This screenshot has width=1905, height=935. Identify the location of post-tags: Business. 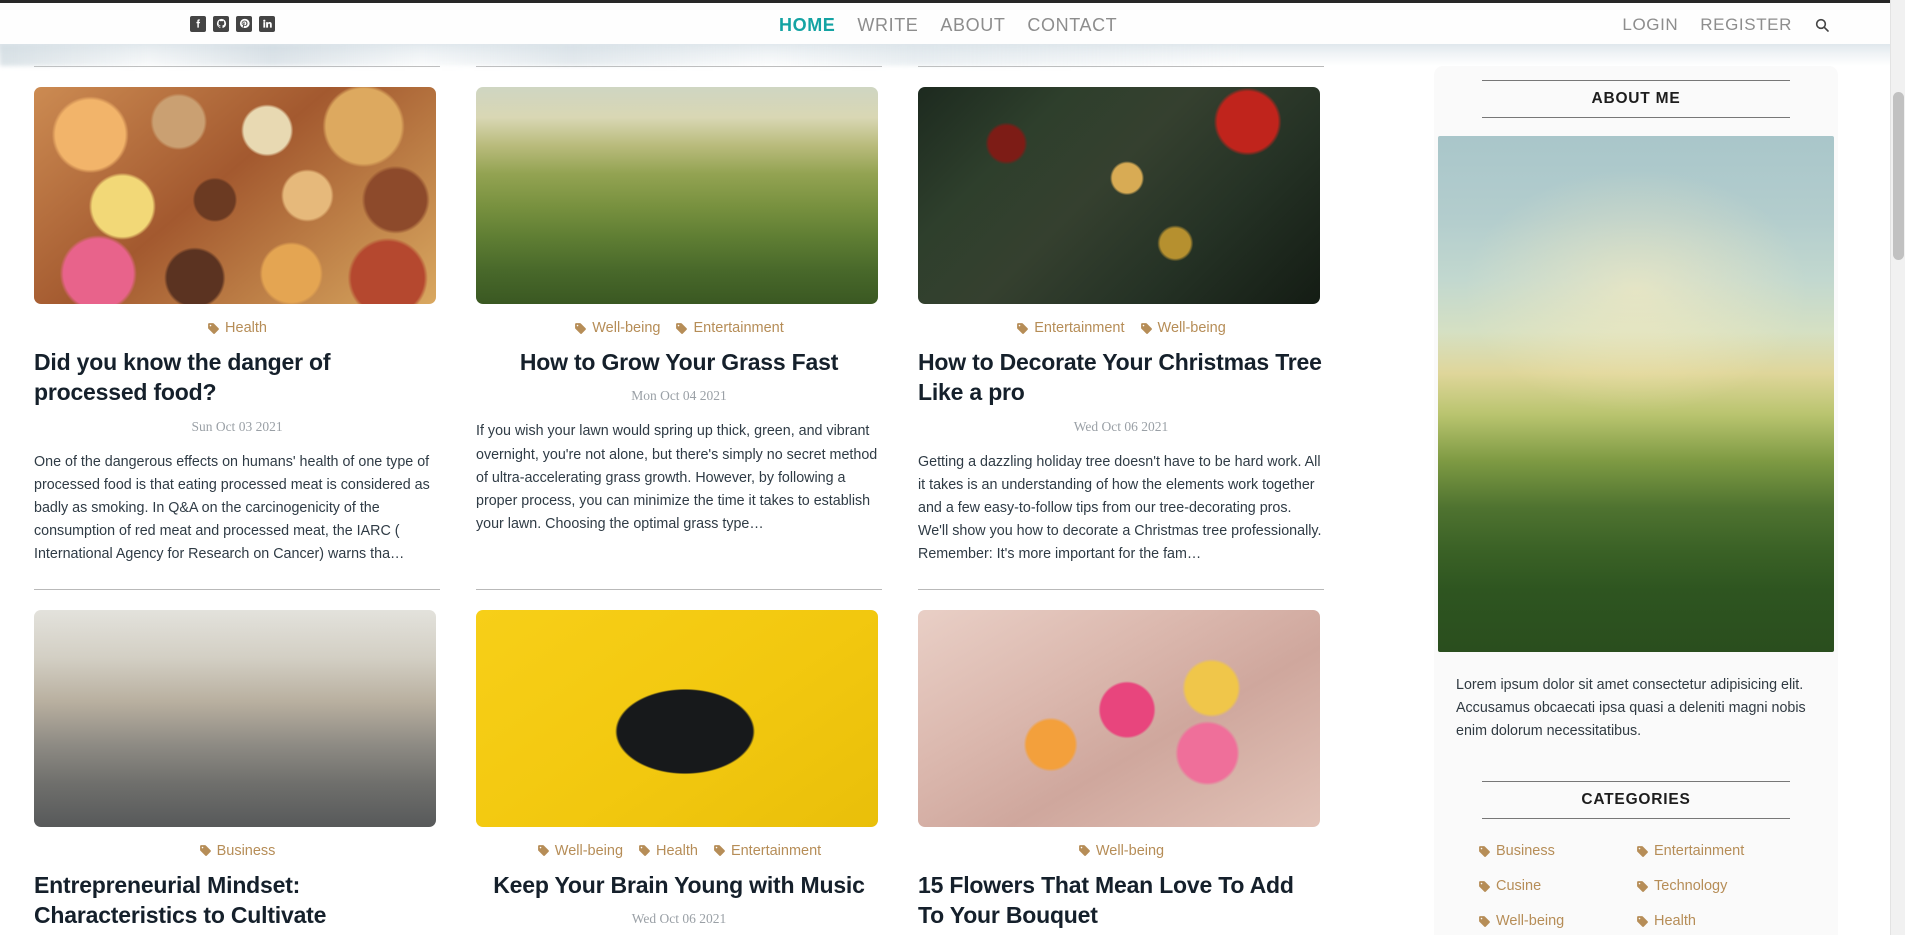
(237, 851).